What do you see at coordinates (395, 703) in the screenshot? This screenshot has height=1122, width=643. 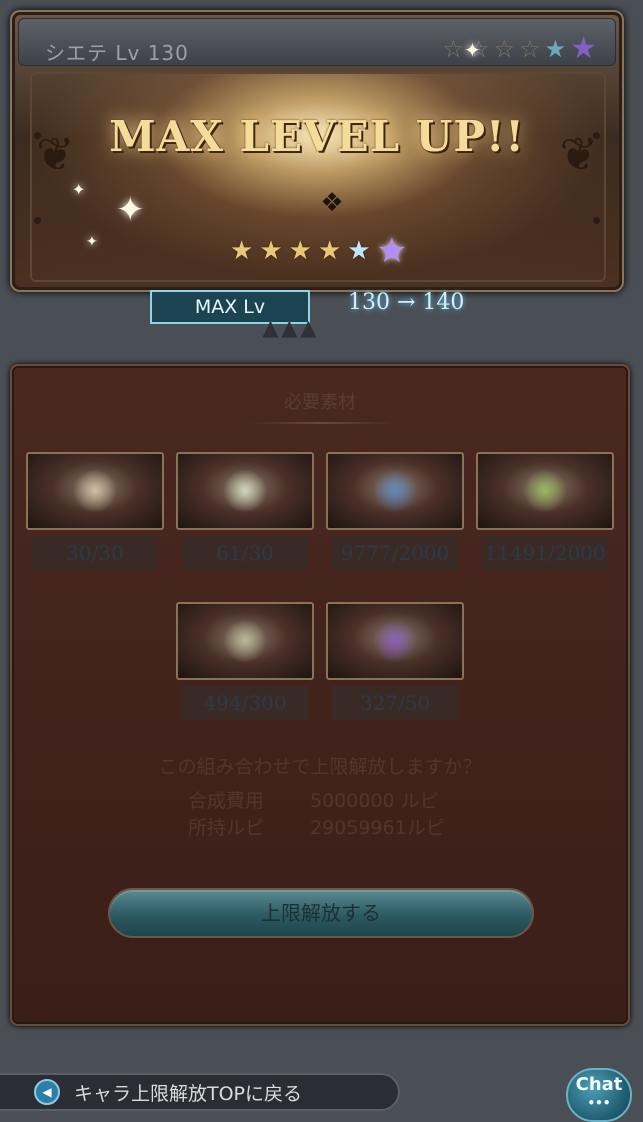 I see `material-count: 327/50` at bounding box center [395, 703].